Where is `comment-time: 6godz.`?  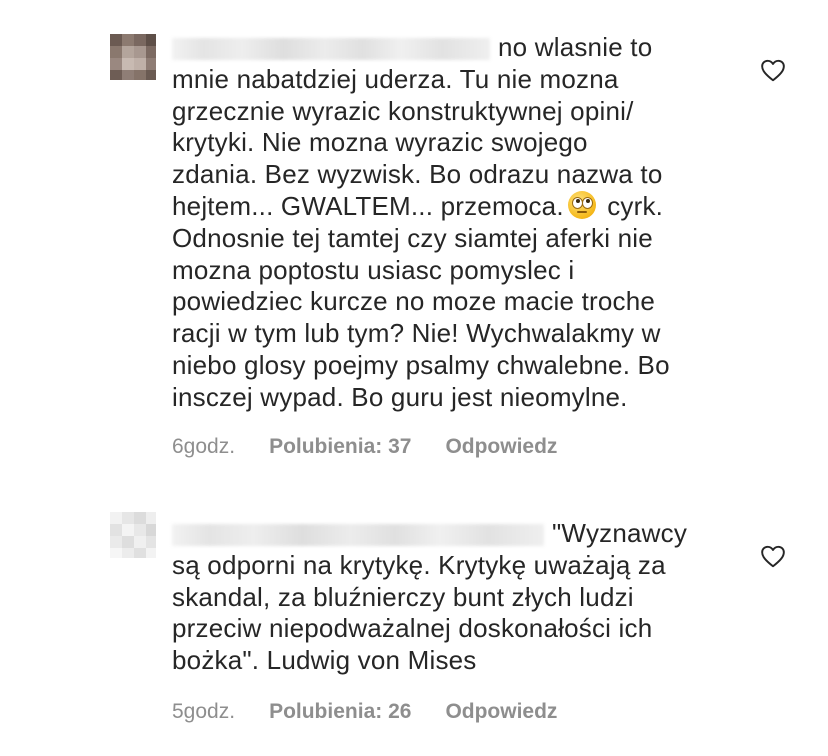 comment-time: 6godz. is located at coordinates (203, 447).